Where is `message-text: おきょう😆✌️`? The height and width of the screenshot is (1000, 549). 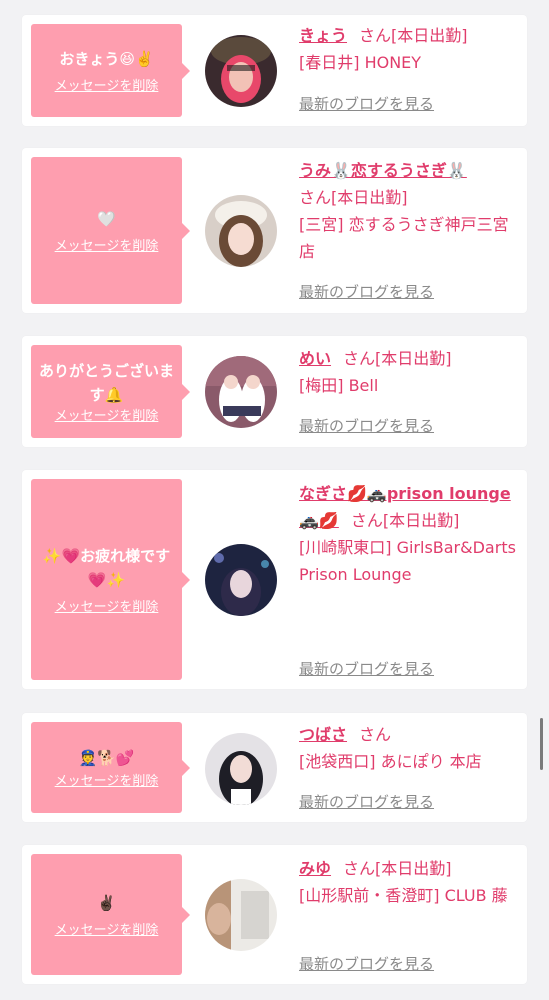
message-text: おきょう😆✌️ is located at coordinates (106, 58).